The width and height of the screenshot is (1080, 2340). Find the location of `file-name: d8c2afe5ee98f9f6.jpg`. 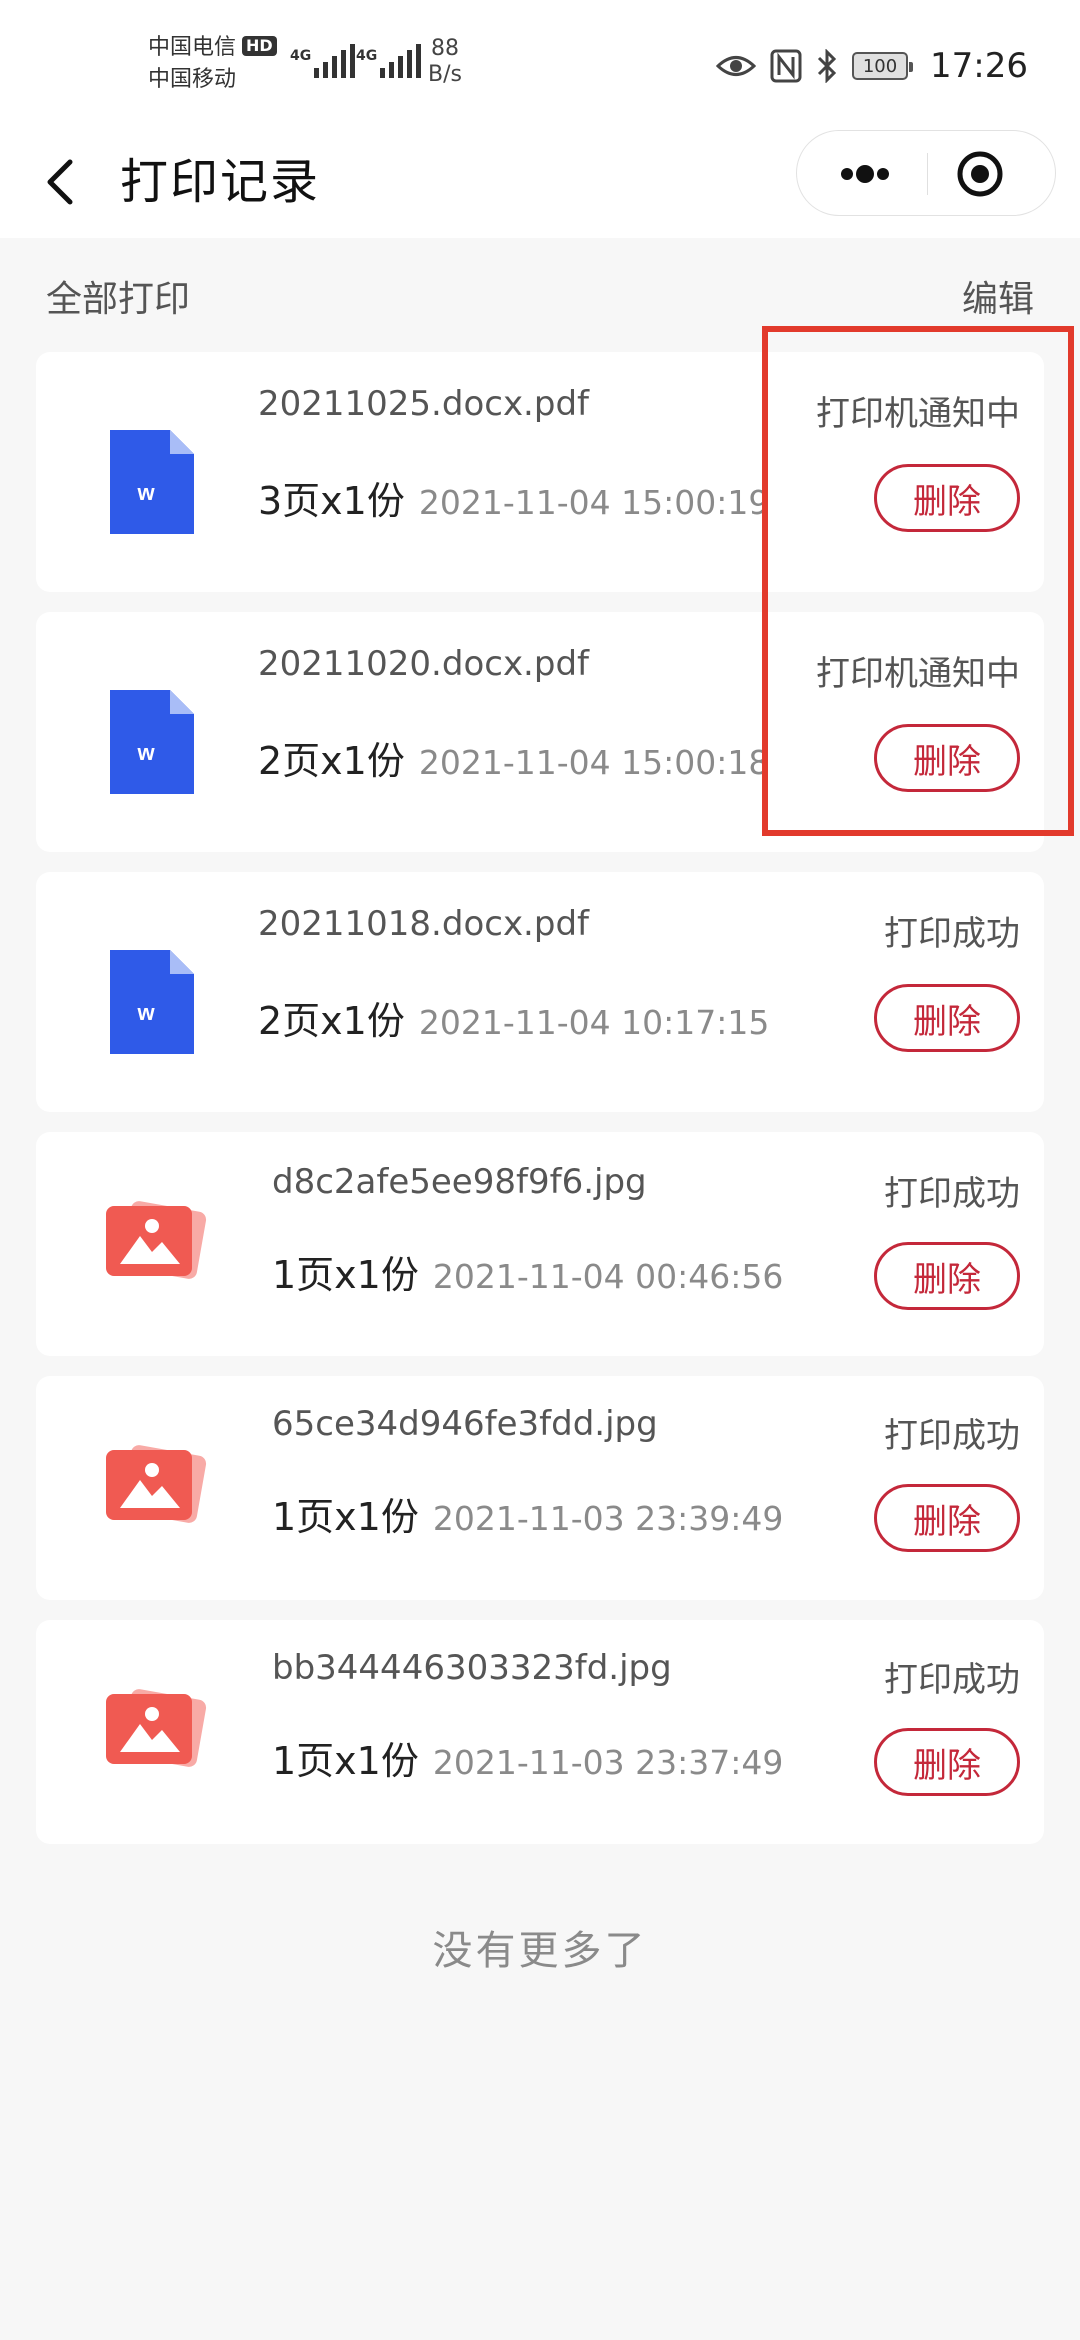

file-name: d8c2afe5ee98f9f6.jpg is located at coordinates (459, 1182).